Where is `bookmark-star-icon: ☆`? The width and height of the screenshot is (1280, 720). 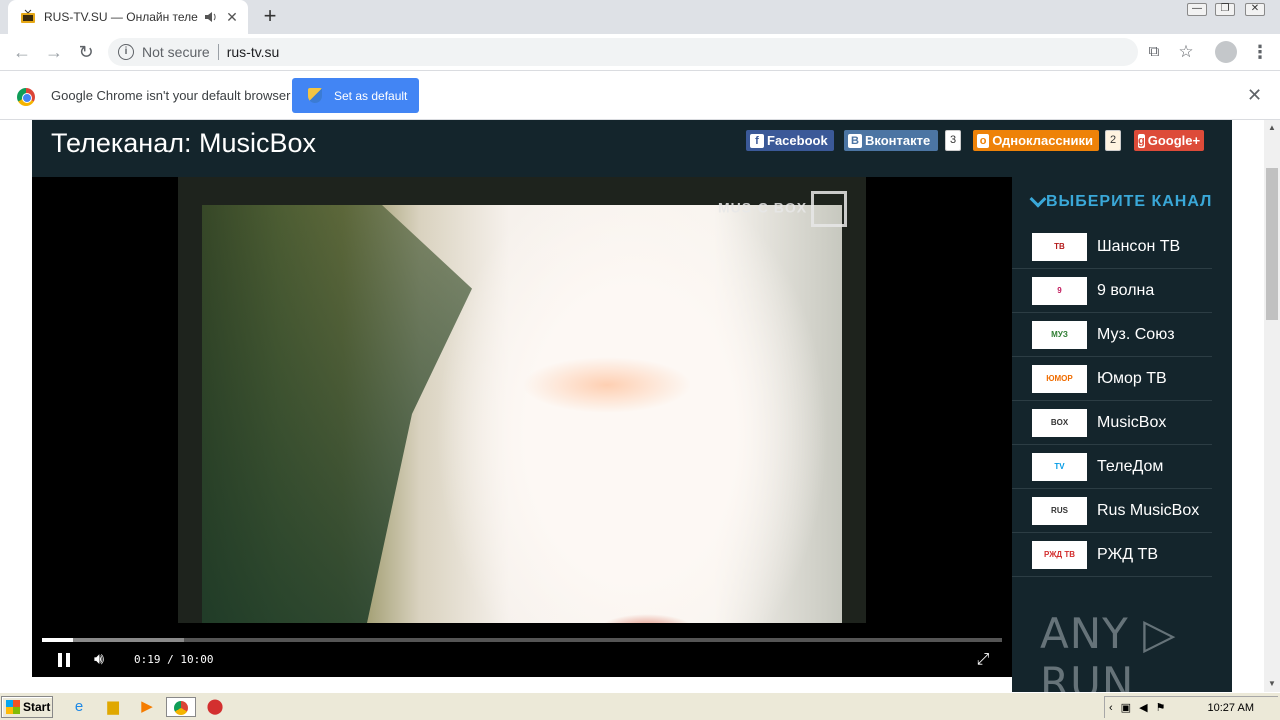
bookmark-star-icon: ☆ is located at coordinates (1186, 52).